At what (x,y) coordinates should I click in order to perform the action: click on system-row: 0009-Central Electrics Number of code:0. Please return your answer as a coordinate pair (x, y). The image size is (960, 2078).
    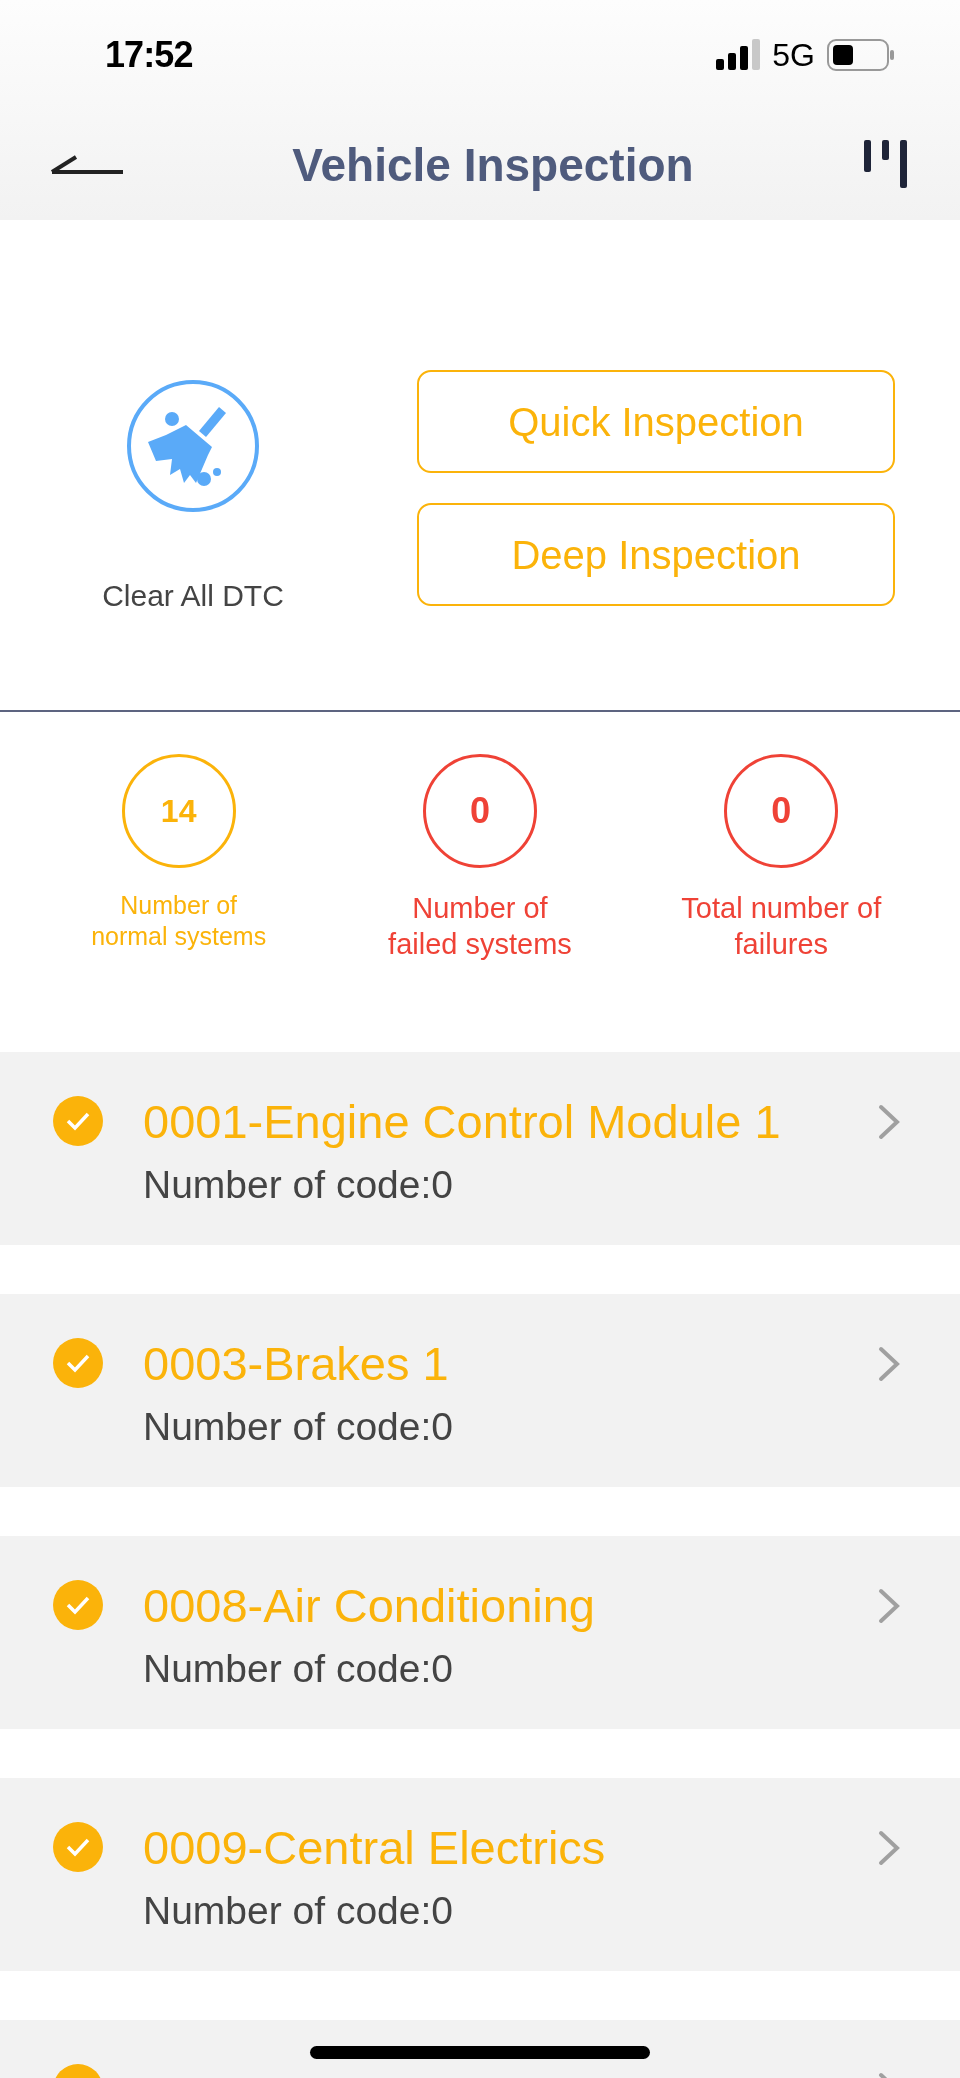
    Looking at the image, I should click on (480, 1874).